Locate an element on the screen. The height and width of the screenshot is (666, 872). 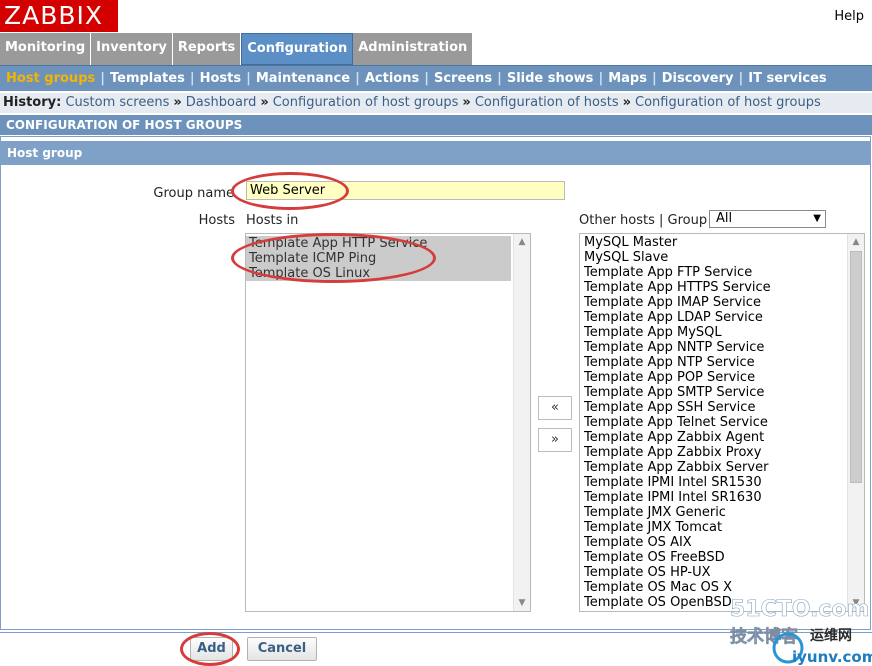
history-link: Dashboard is located at coordinates (221, 102).